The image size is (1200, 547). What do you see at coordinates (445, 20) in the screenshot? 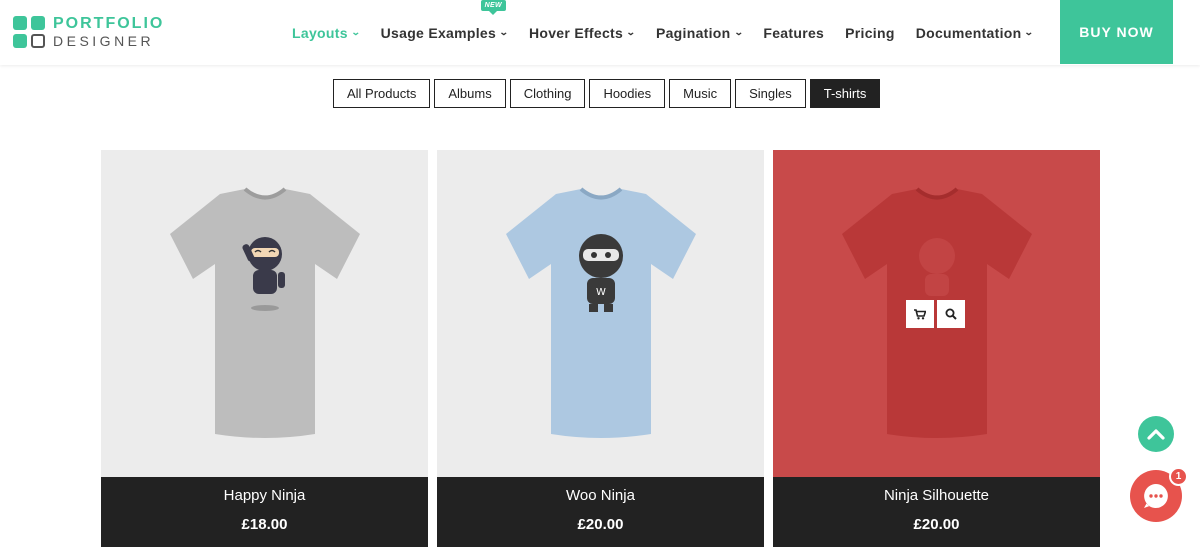
I see `nav-item-usage-examples: Usage Examples ⌄ NEW` at bounding box center [445, 20].